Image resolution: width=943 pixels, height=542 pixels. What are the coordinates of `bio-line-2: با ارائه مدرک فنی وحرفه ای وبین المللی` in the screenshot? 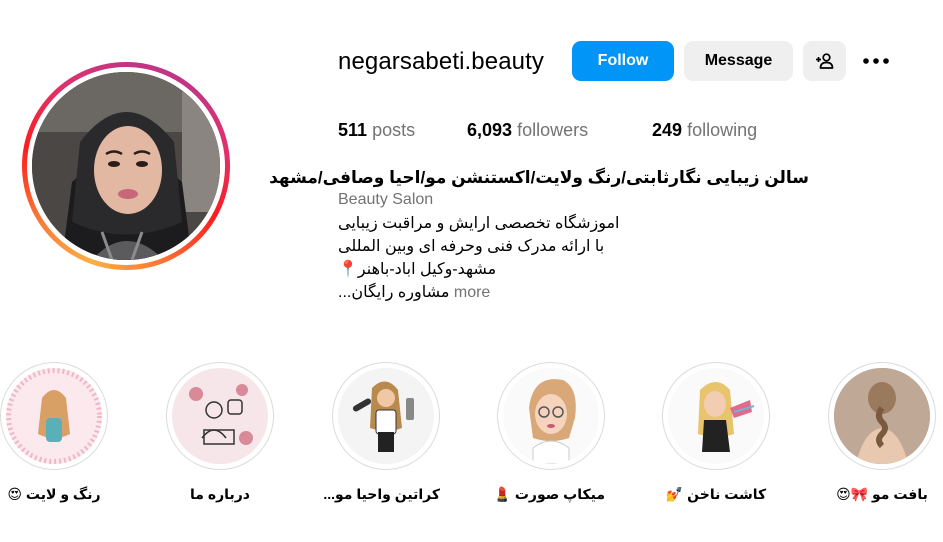 It's located at (471, 246).